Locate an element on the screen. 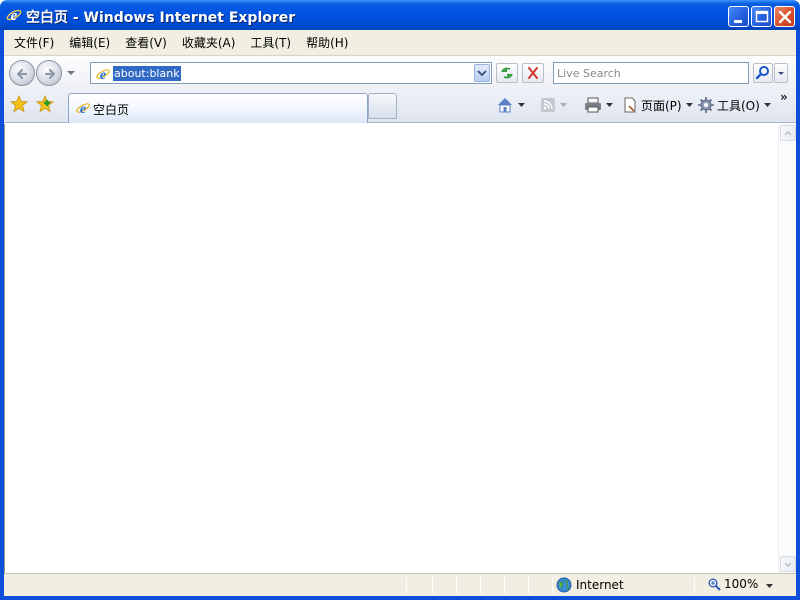 This screenshot has height=600, width=800. home-icon is located at coordinates (505, 105).